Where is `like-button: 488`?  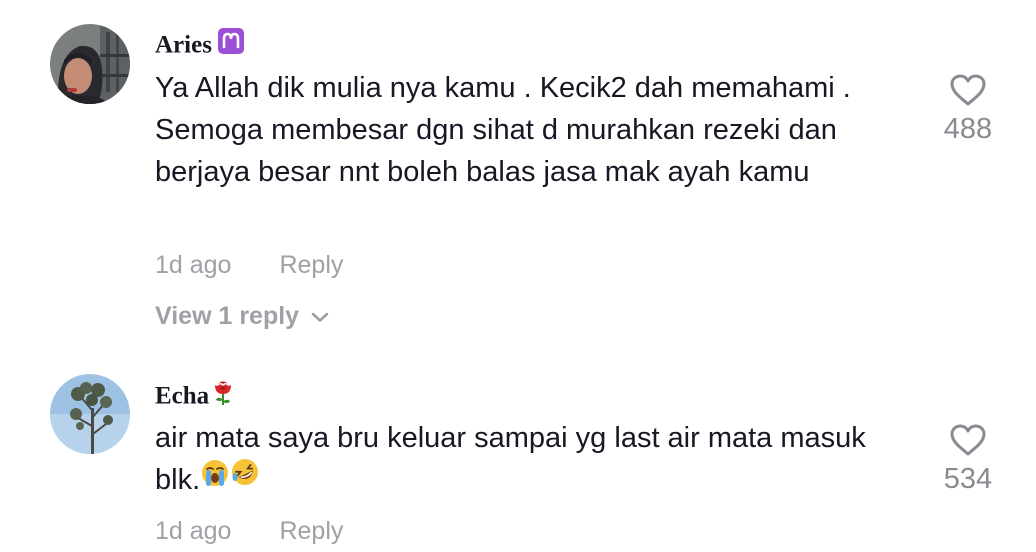 like-button: 488 is located at coordinates (968, 109).